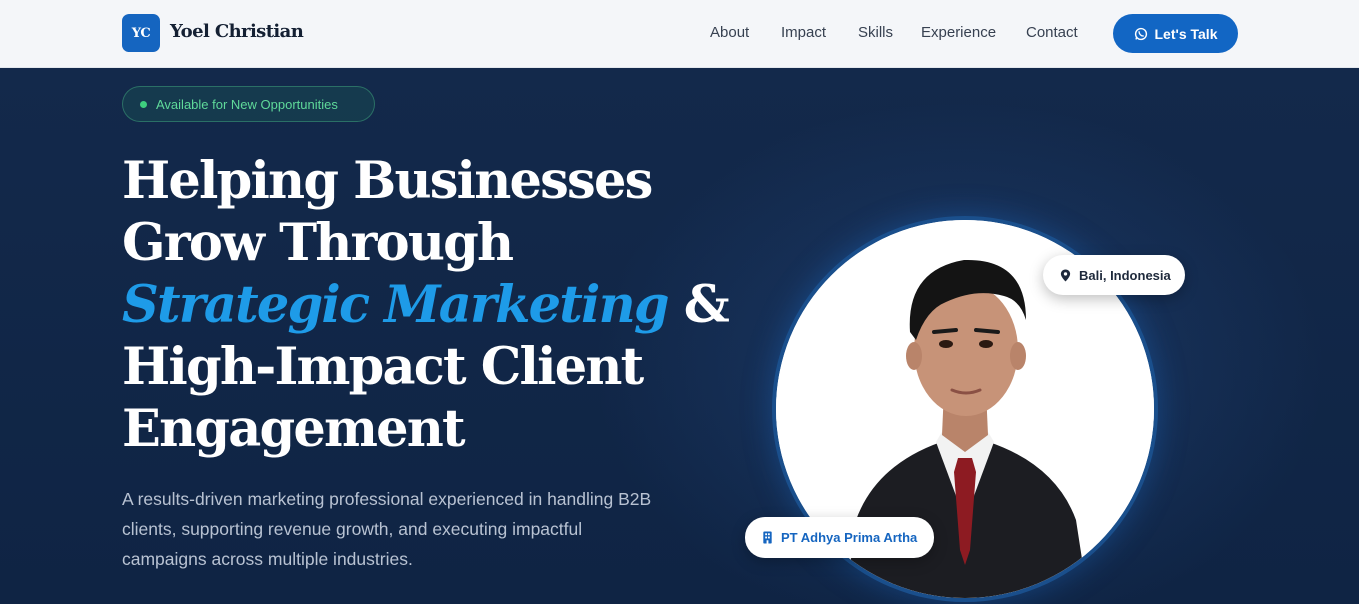  Describe the element at coordinates (141, 33) in the screenshot. I see `logo-badge: YC` at that location.